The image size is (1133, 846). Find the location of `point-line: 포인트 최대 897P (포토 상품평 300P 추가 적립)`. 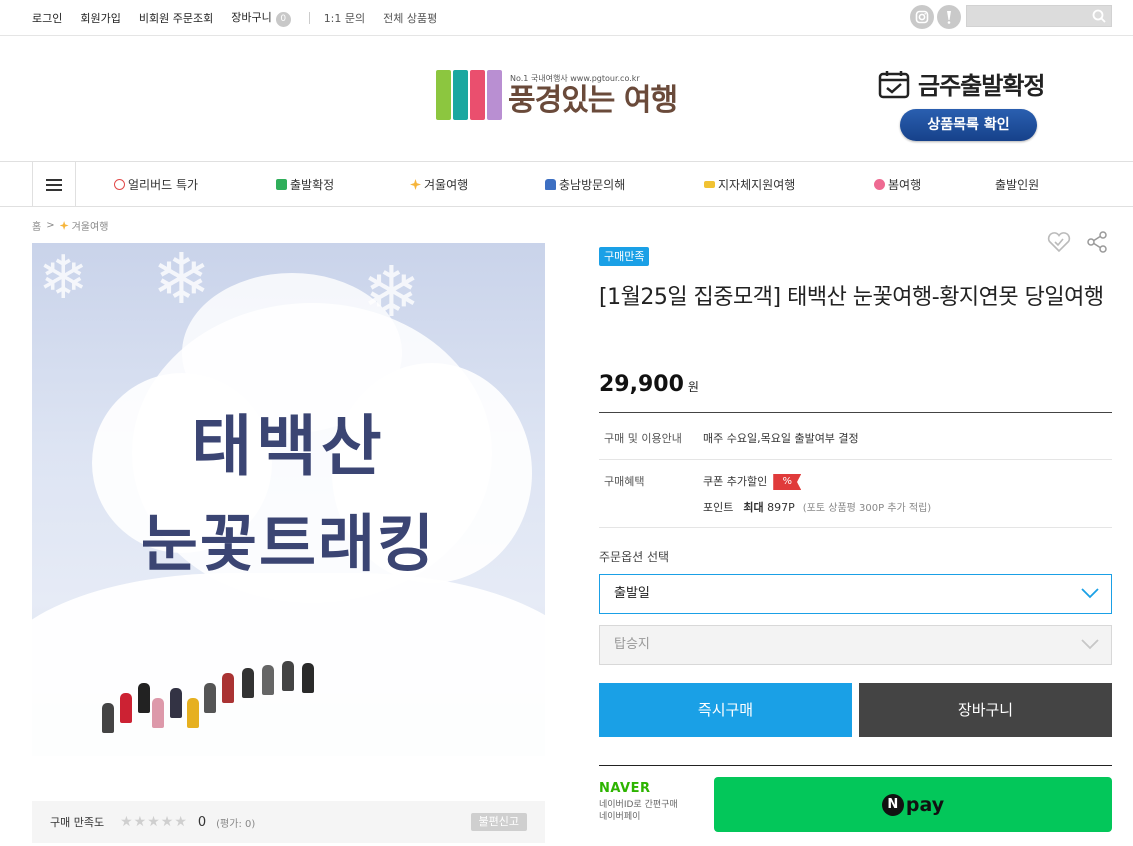

point-line: 포인트 최대 897P (포토 상품평 300P 추가 적립) is located at coordinates (817, 507).